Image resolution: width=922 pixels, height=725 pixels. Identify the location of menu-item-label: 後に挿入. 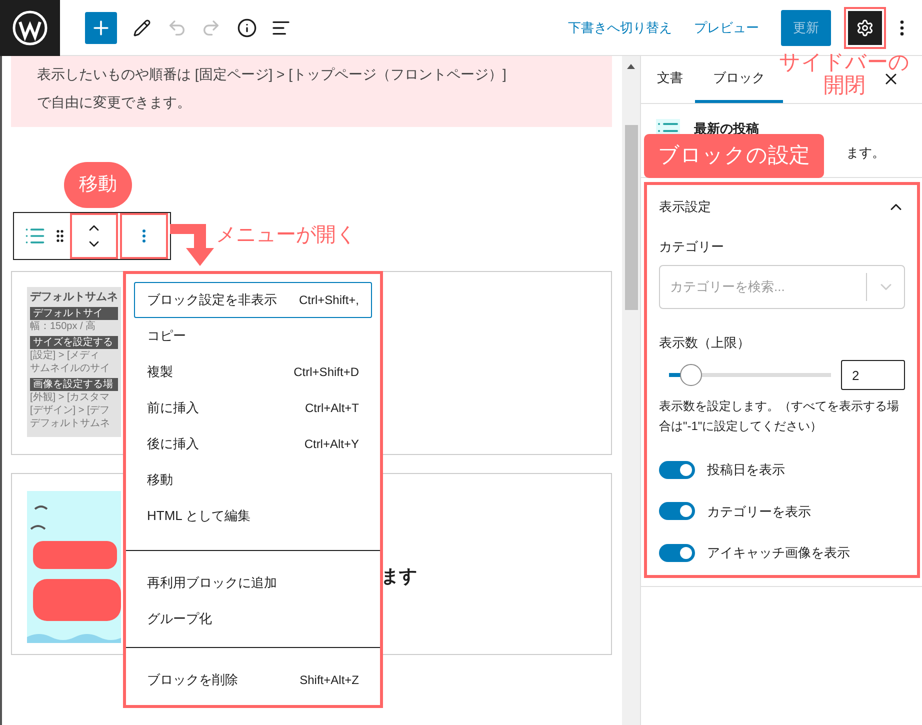
(173, 444).